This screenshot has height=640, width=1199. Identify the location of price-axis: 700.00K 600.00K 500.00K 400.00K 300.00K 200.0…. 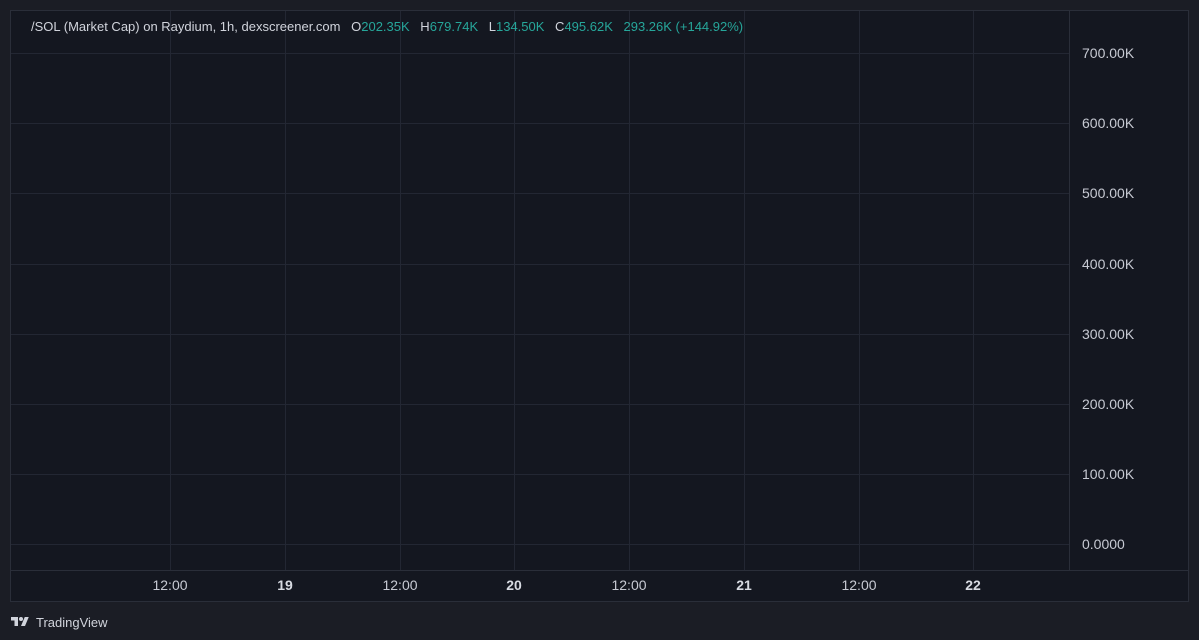
(1129, 290).